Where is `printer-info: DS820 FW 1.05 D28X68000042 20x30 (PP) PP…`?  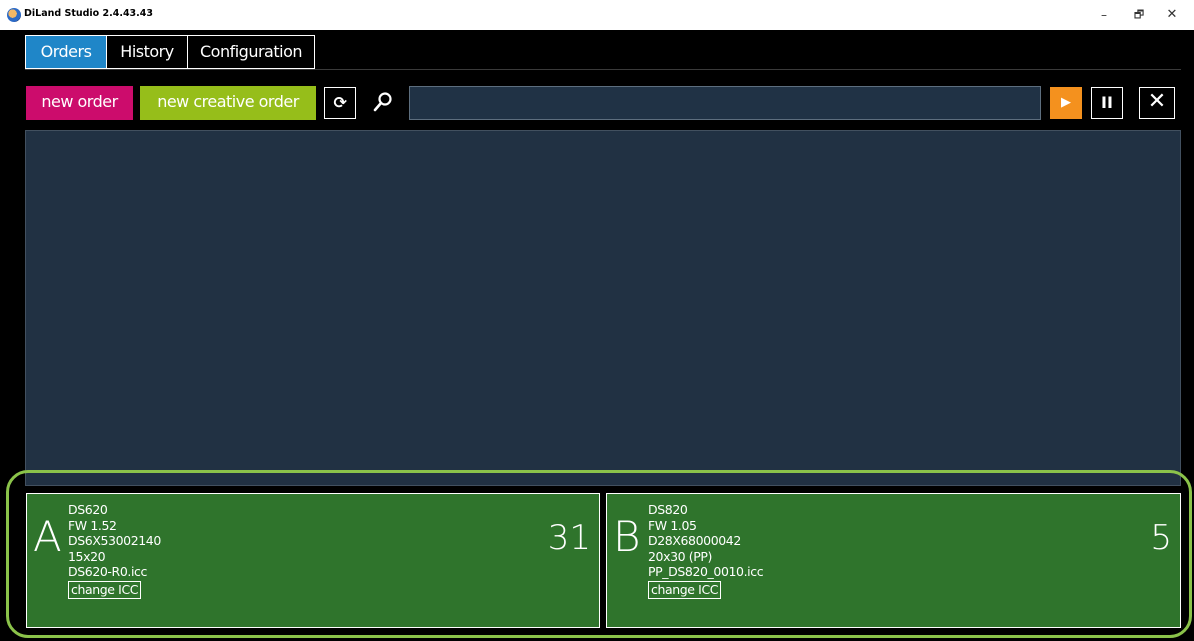 printer-info: DS820 FW 1.05 D28X68000042 20x30 (PP) PP… is located at coordinates (706, 550).